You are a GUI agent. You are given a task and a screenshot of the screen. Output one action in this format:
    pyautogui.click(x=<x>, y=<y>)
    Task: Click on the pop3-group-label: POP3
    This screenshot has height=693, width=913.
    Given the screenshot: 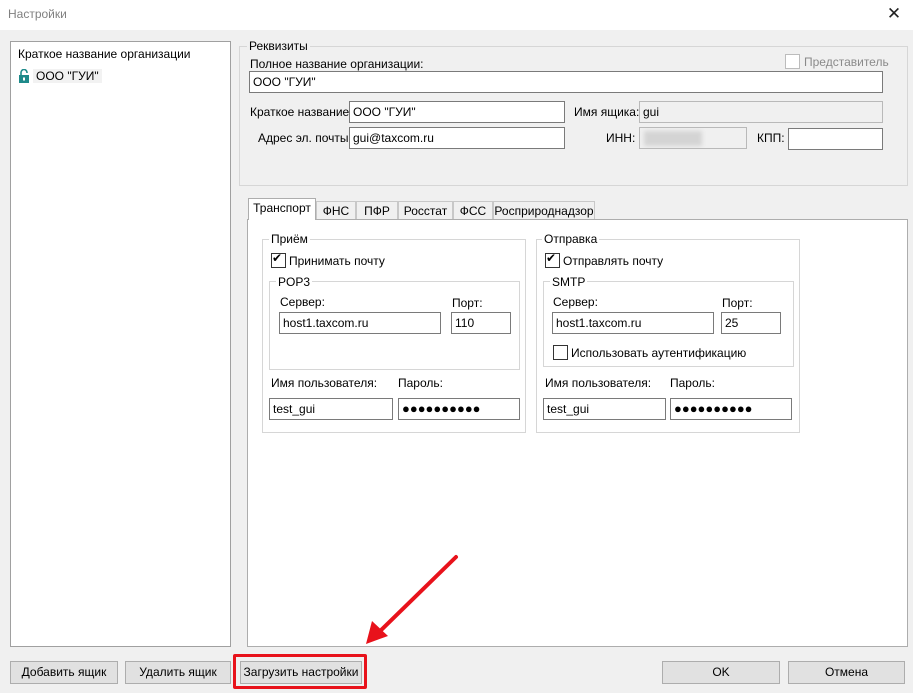 What is the action you would take?
    pyautogui.click(x=294, y=282)
    